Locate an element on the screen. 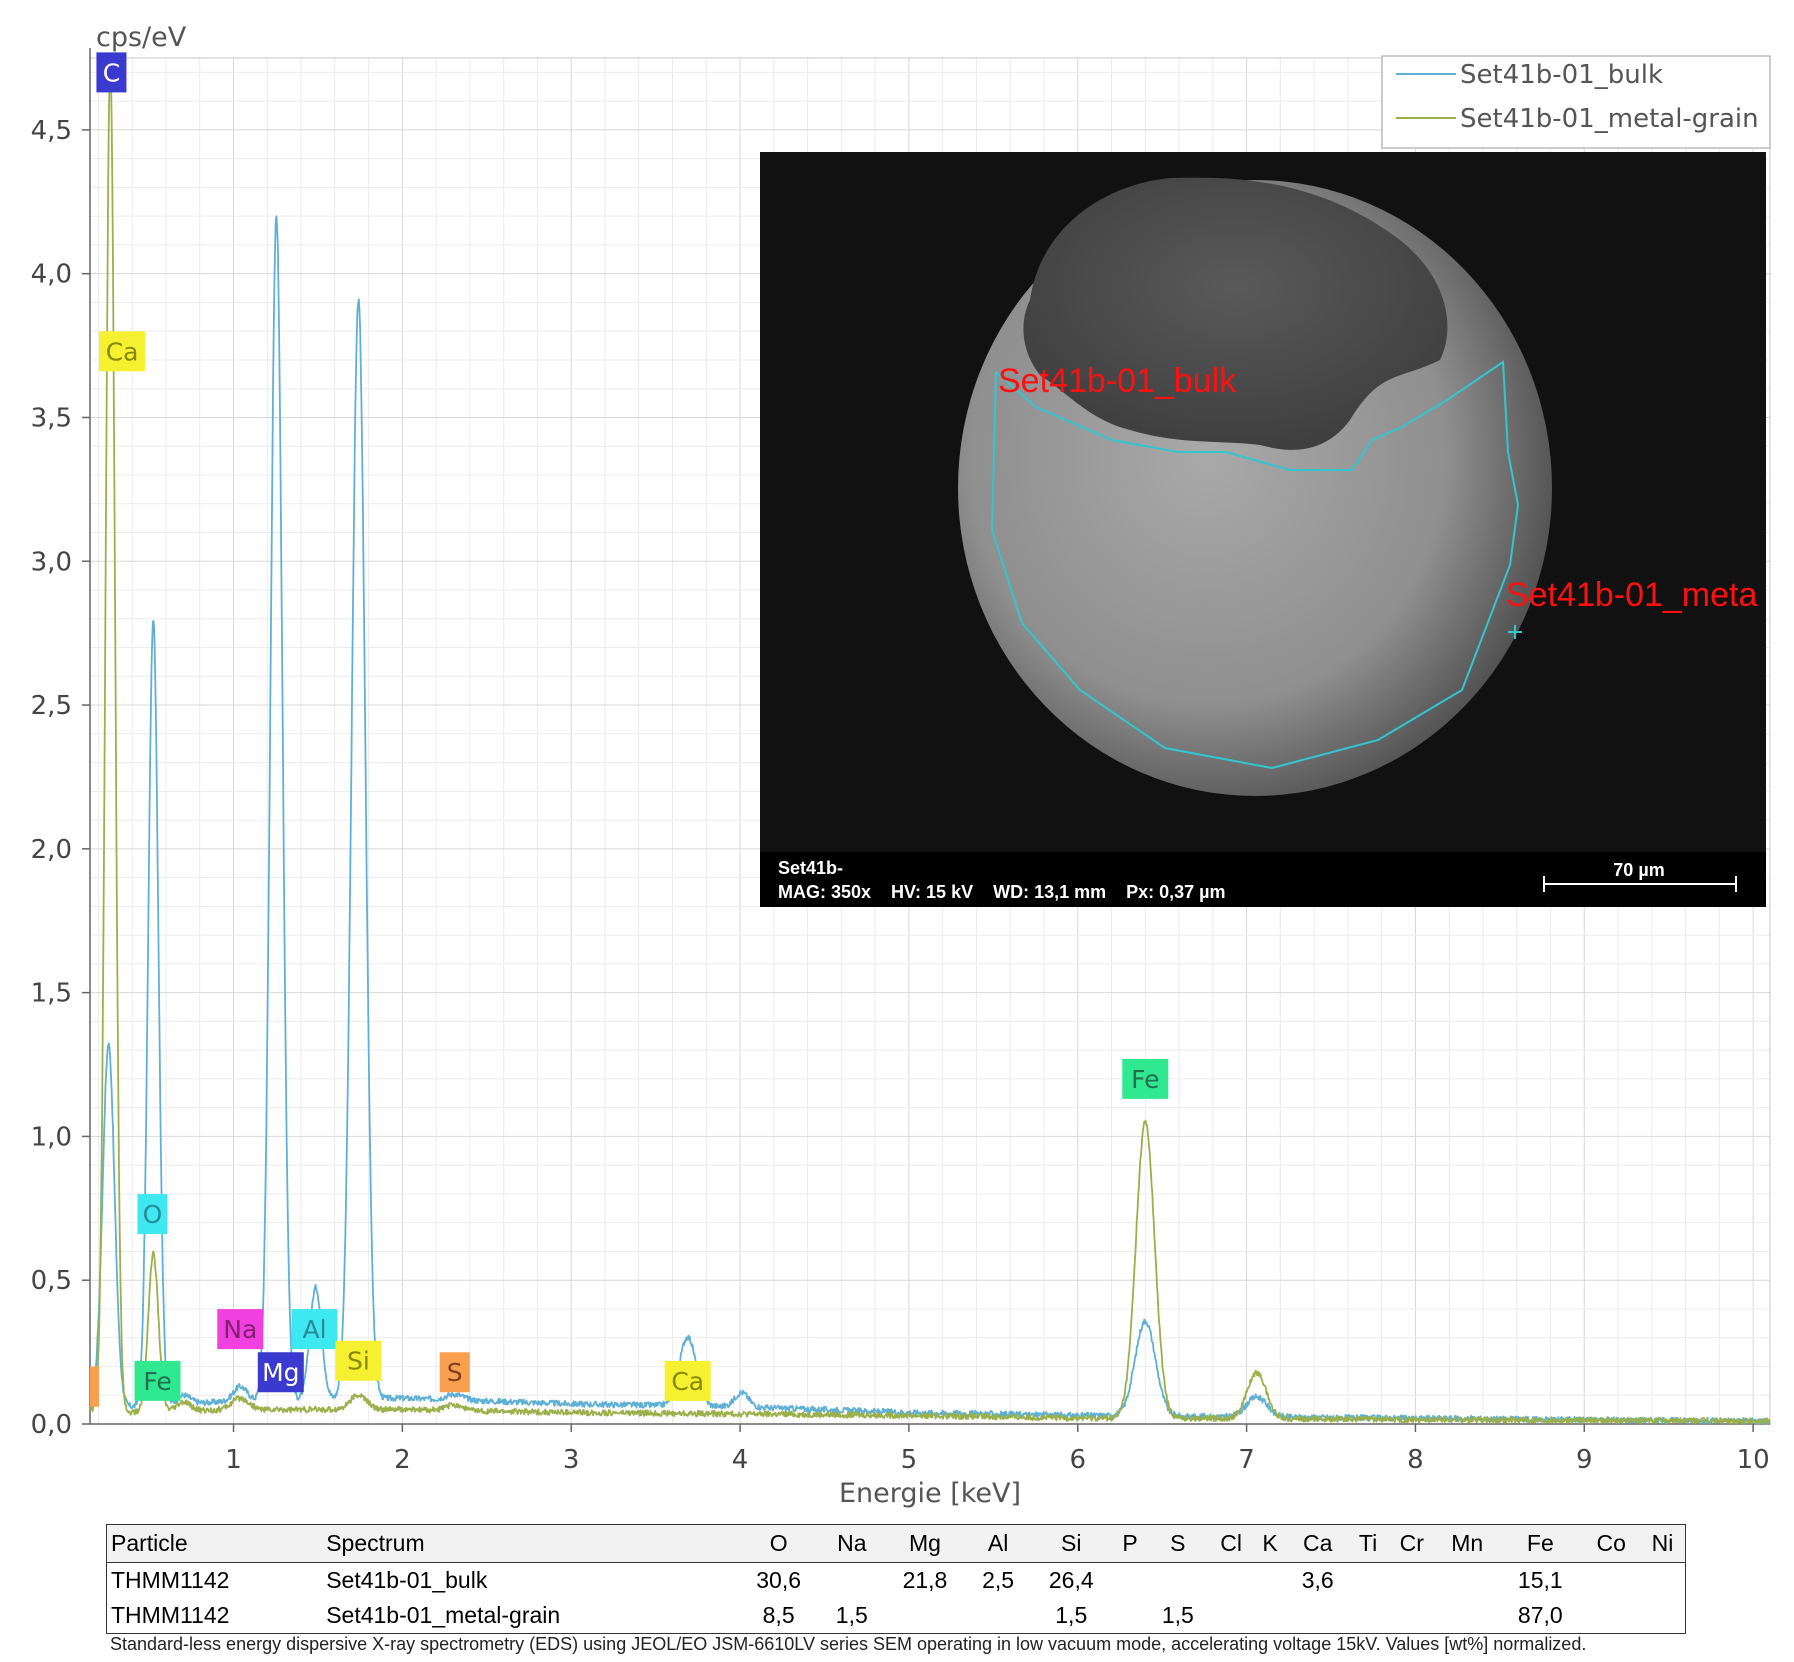  table-header-cell: Ni is located at coordinates (1663, 1543).